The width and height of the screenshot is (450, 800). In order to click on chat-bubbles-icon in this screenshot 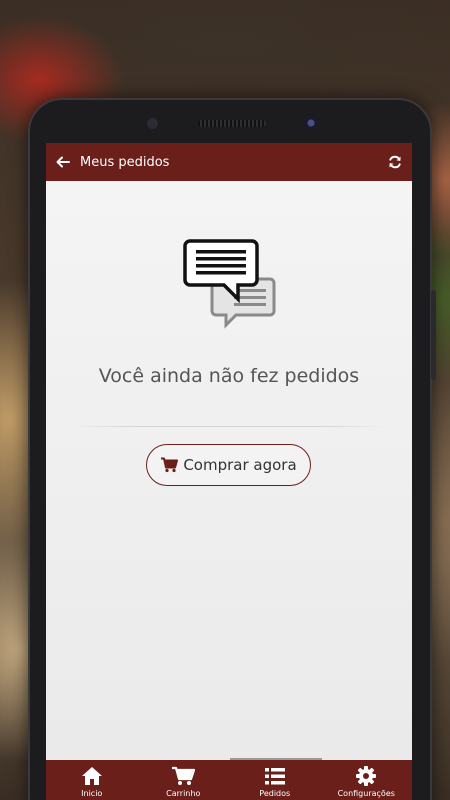, I will do `click(230, 289)`.